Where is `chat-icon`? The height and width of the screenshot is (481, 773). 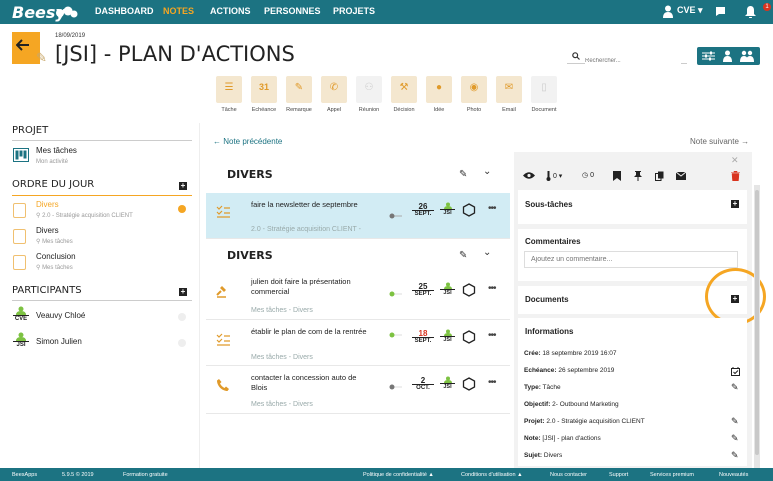
chat-icon is located at coordinates (720, 11).